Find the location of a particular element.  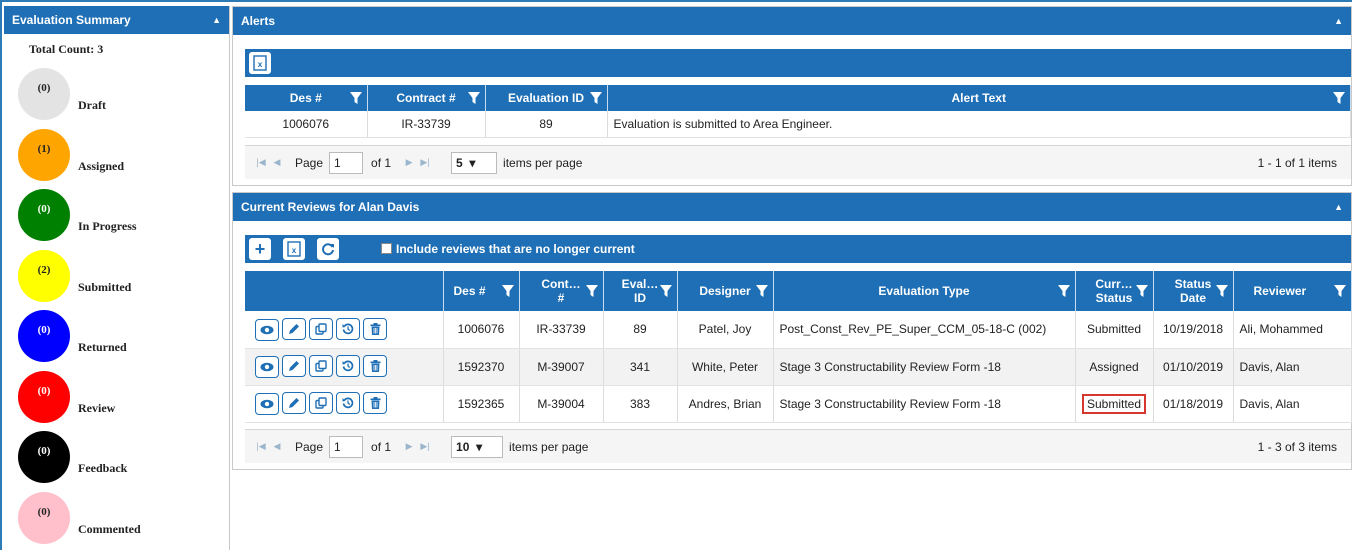

refresh-button is located at coordinates (328, 249).